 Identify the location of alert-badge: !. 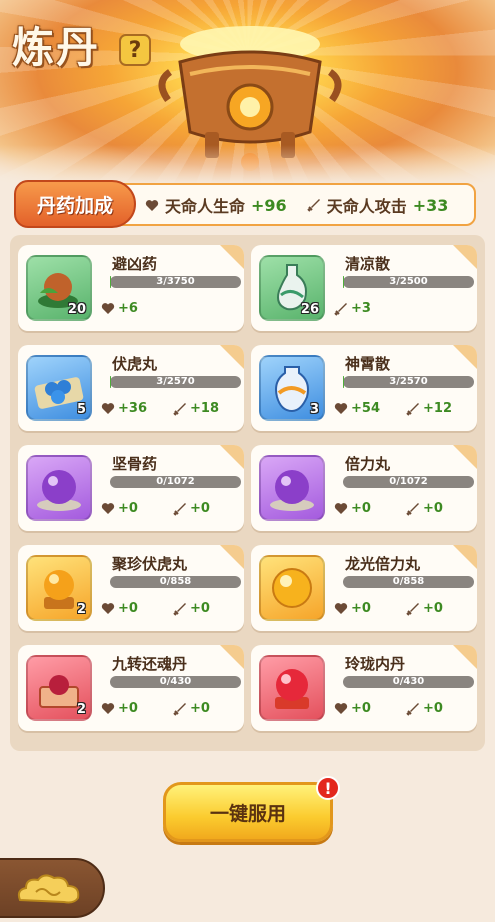
(328, 788).